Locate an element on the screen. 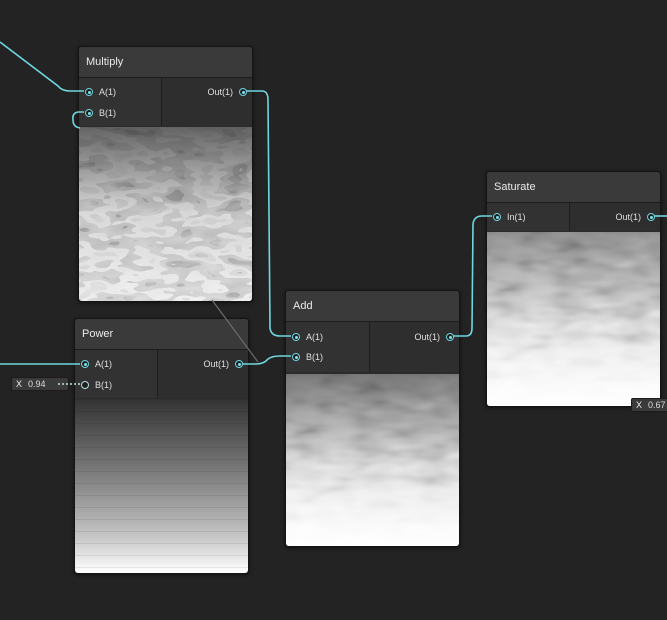 The width and height of the screenshot is (667, 620). multiply-node: Multiply A(1) B(1) Out(1) is located at coordinates (165, 174).